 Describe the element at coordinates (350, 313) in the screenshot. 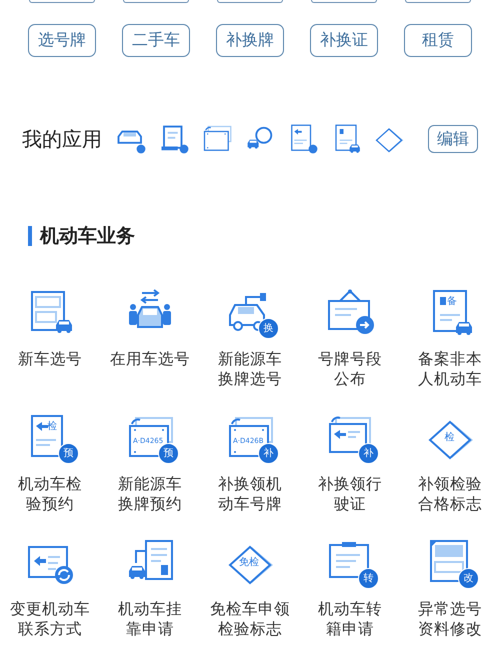

I see `notice-board-icon` at that location.